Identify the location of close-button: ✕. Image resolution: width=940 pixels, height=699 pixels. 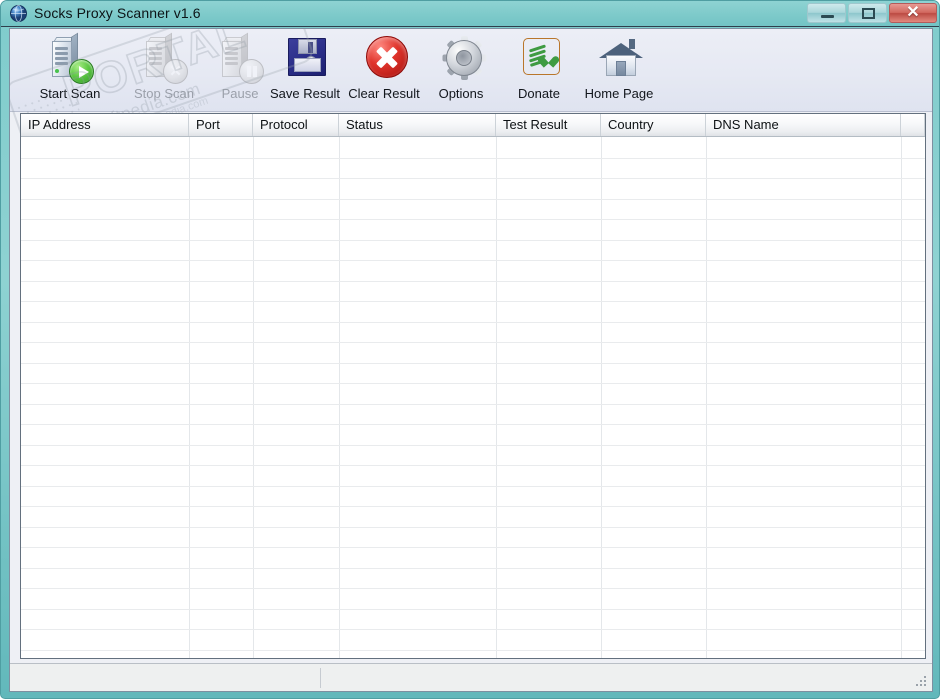
(913, 13).